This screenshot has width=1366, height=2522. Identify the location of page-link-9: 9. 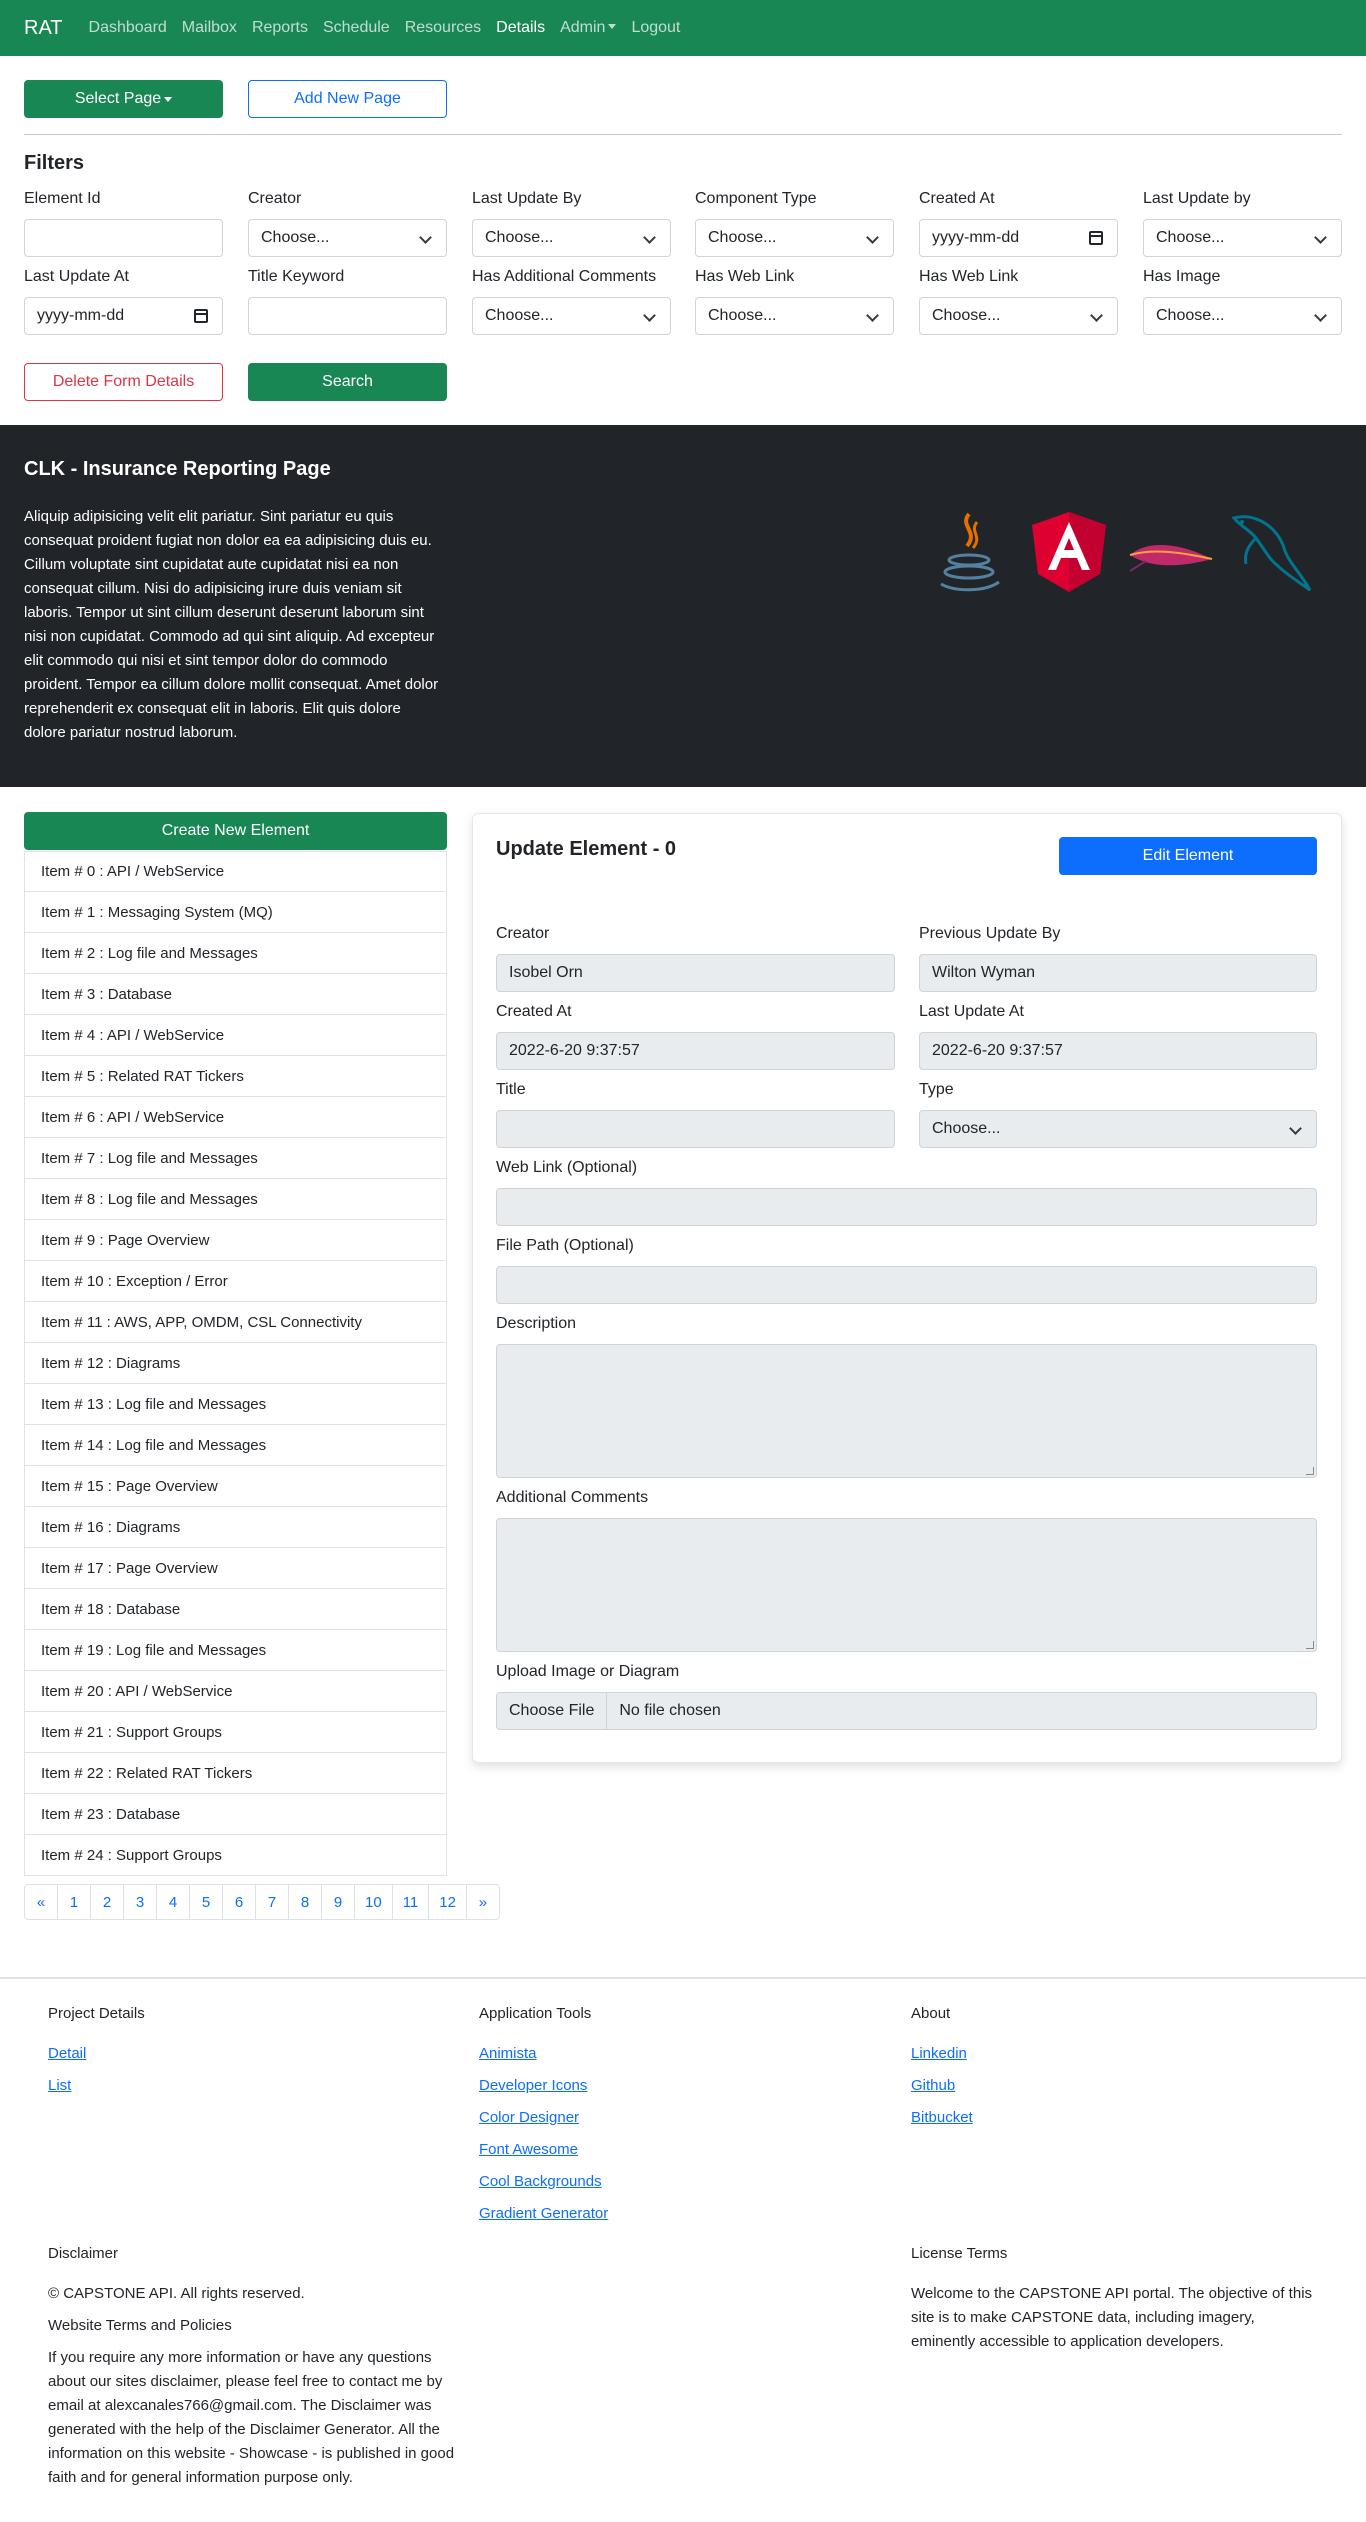
(338, 1902).